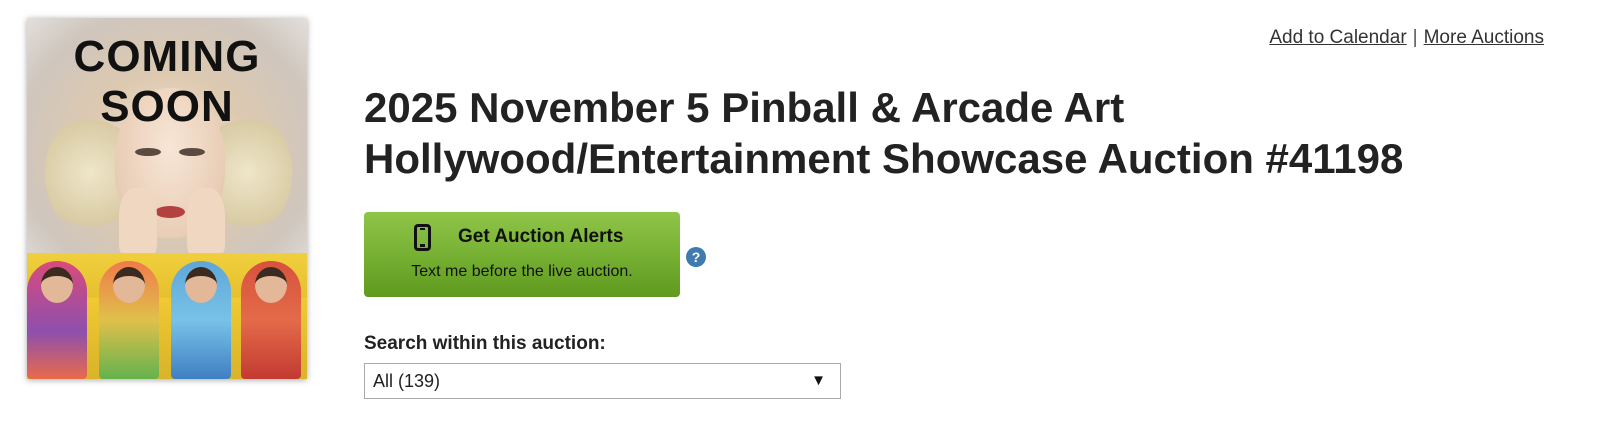  What do you see at coordinates (167, 106) in the screenshot?
I see `cover-title-line2: SOON` at bounding box center [167, 106].